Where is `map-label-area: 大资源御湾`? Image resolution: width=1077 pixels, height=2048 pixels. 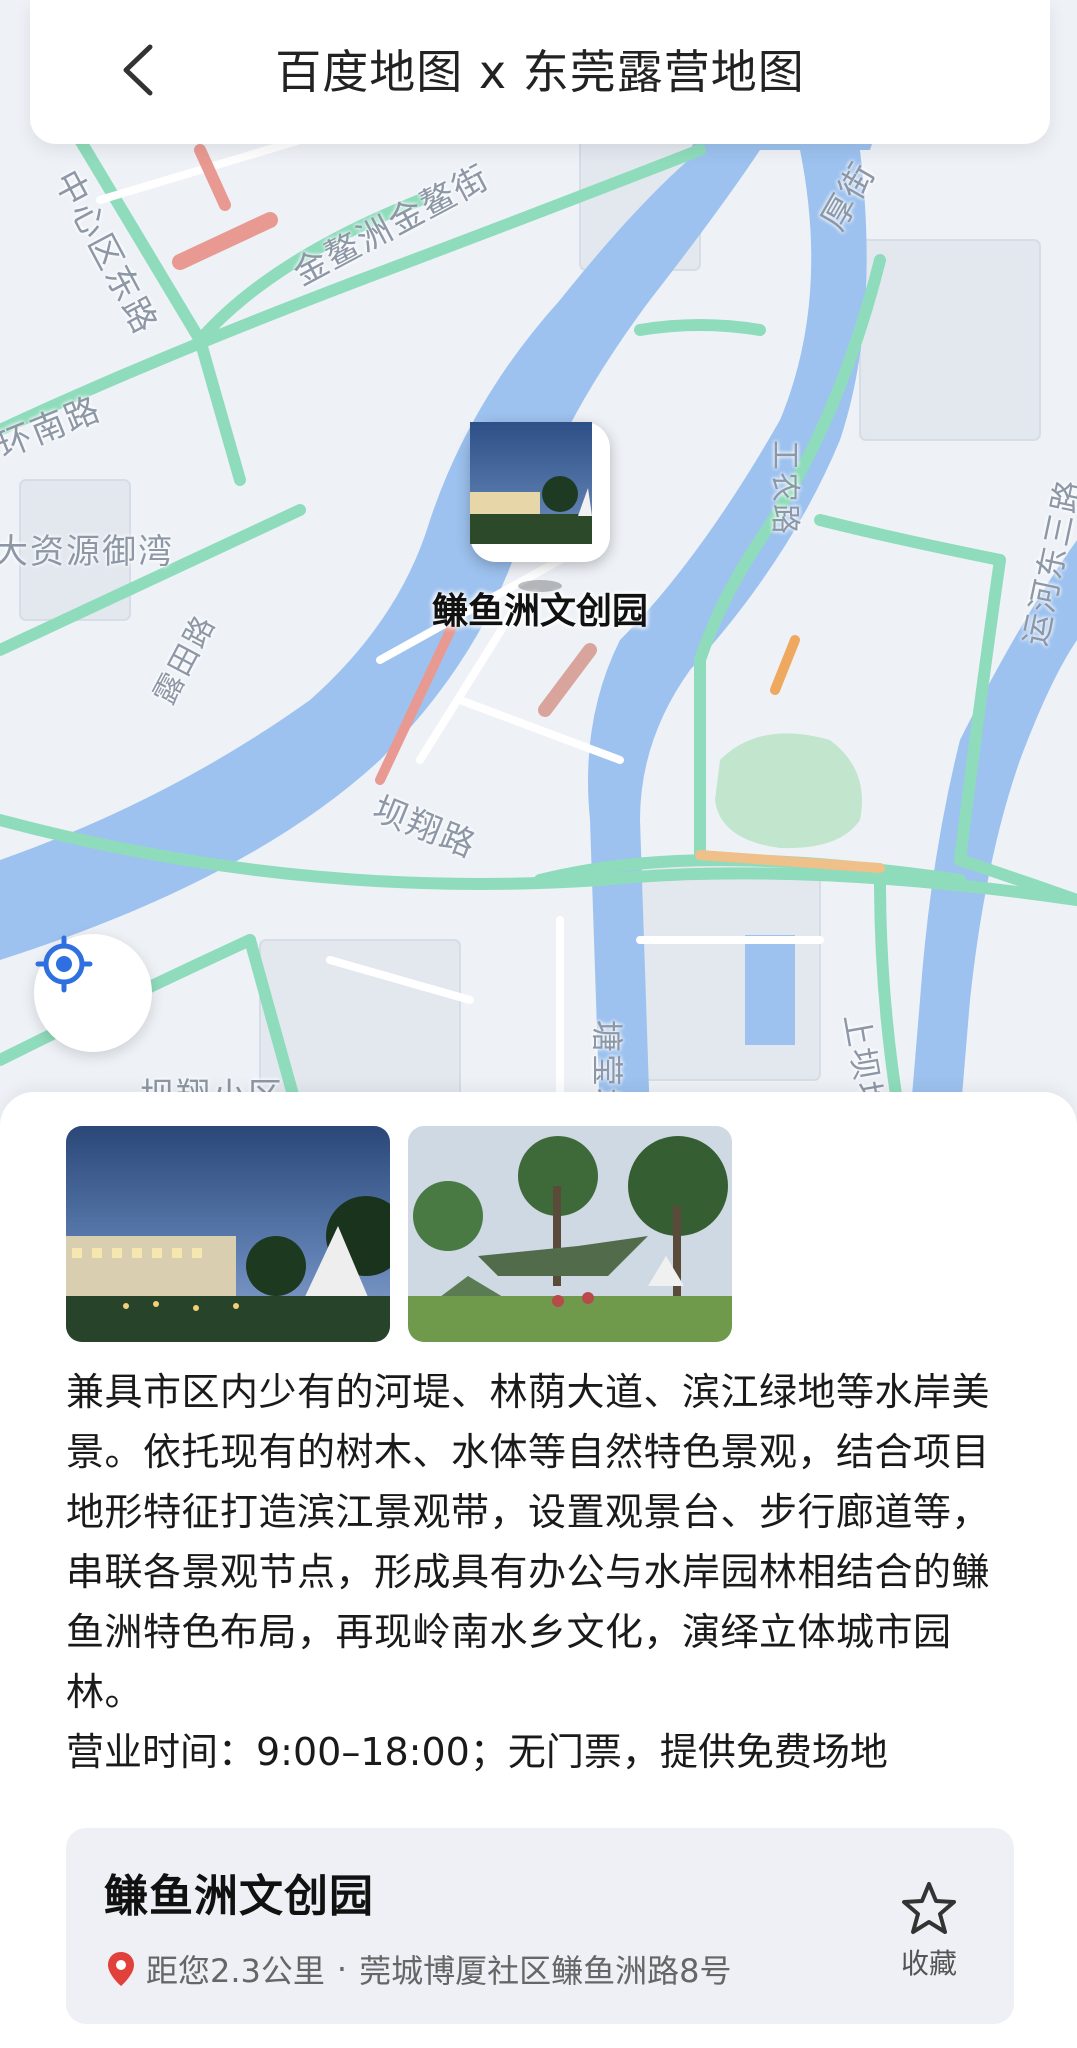
map-label-area: 大资源御湾 is located at coordinates (87, 552).